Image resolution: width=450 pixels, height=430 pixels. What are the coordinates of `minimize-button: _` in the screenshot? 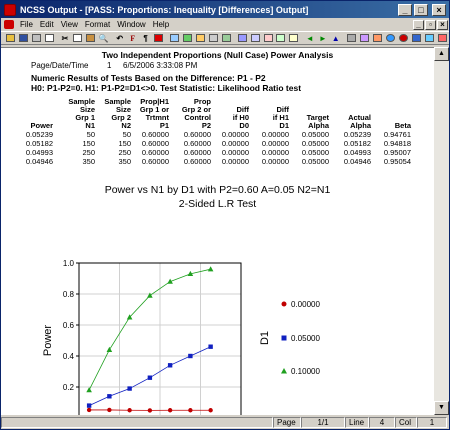 It's located at (405, 9).